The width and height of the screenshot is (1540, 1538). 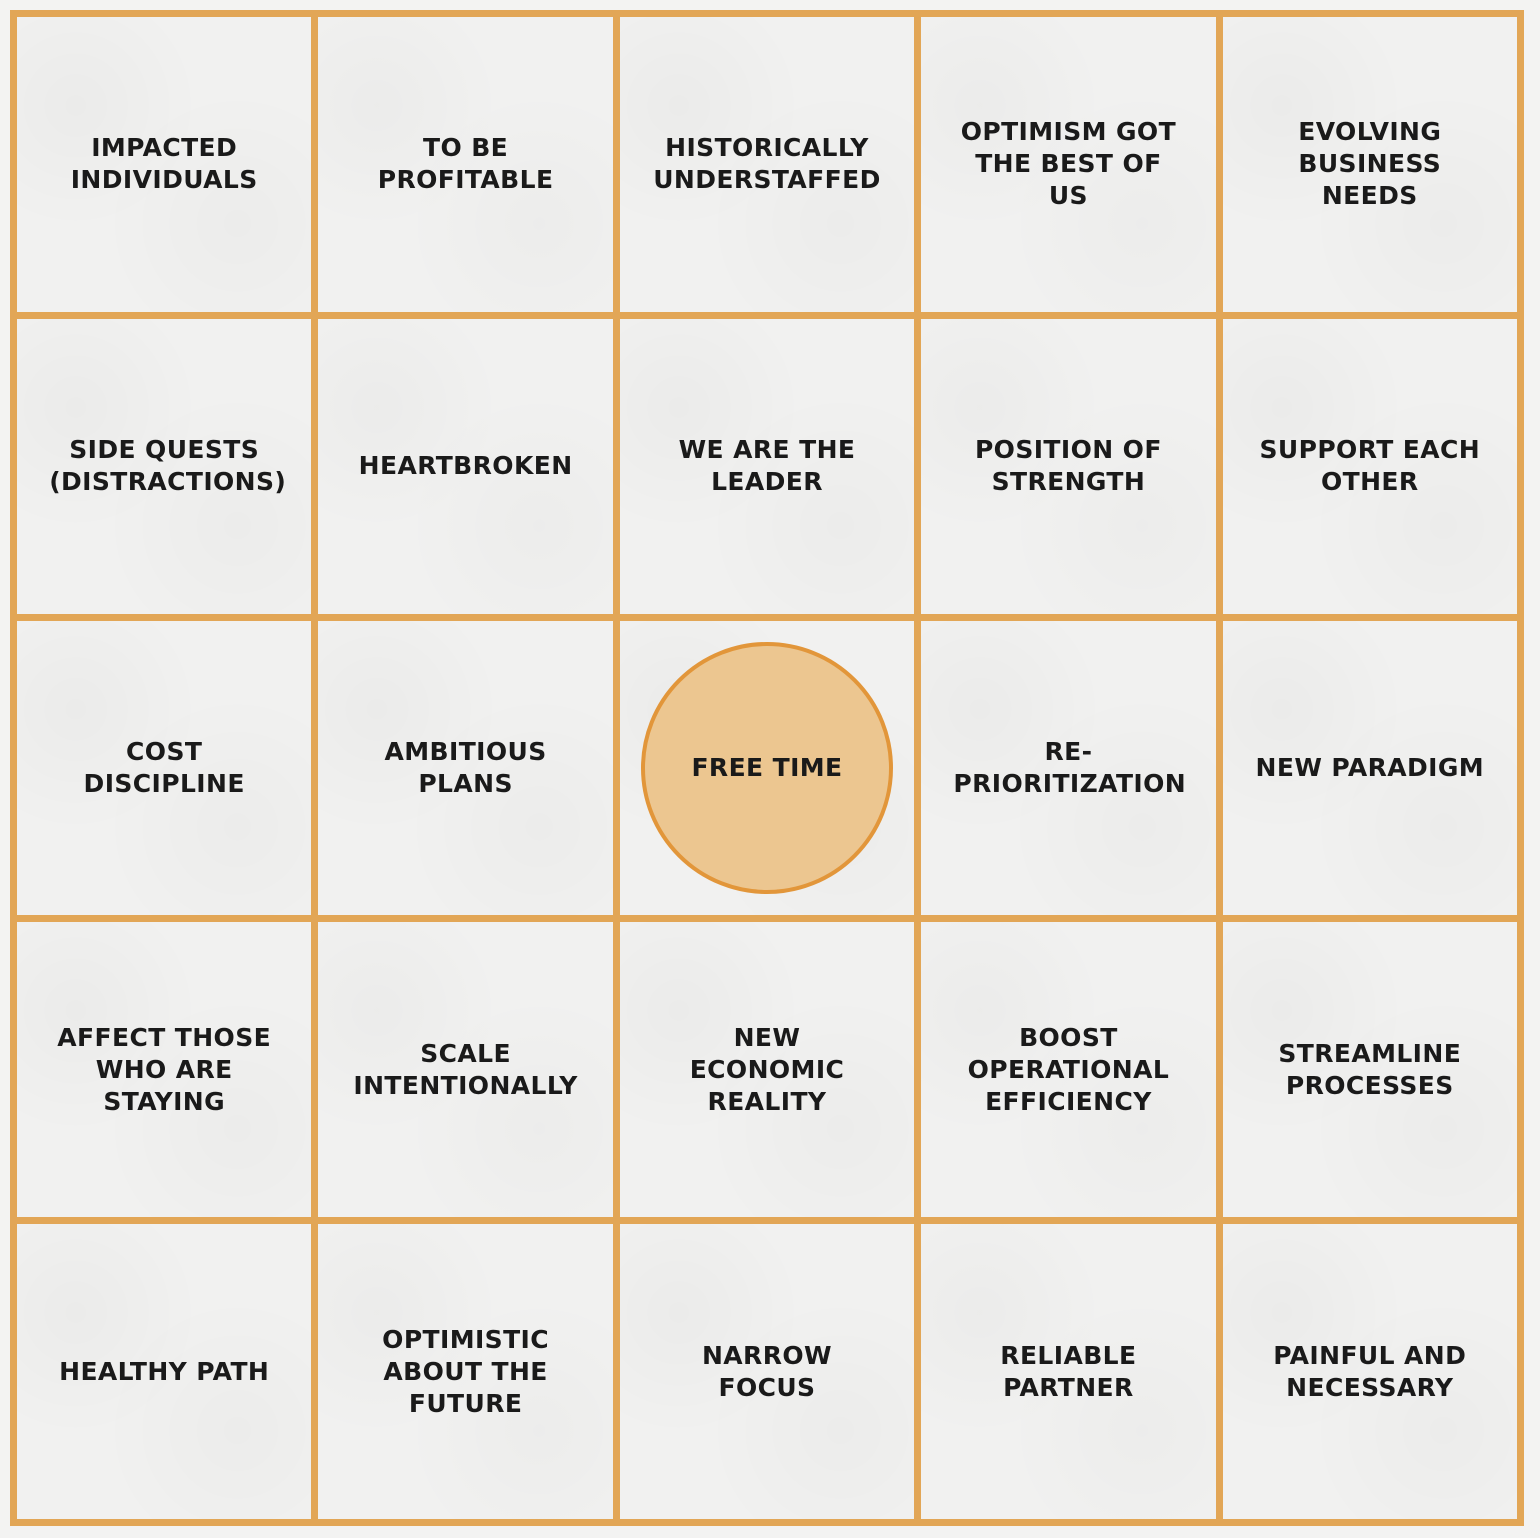 I want to click on bingo-cell-label: NEW ECONOMIC REALITY, so click(x=767, y=1069).